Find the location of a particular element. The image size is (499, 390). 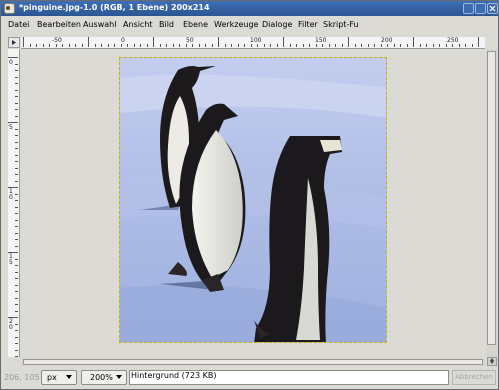

navigate-button is located at coordinates (492, 361).